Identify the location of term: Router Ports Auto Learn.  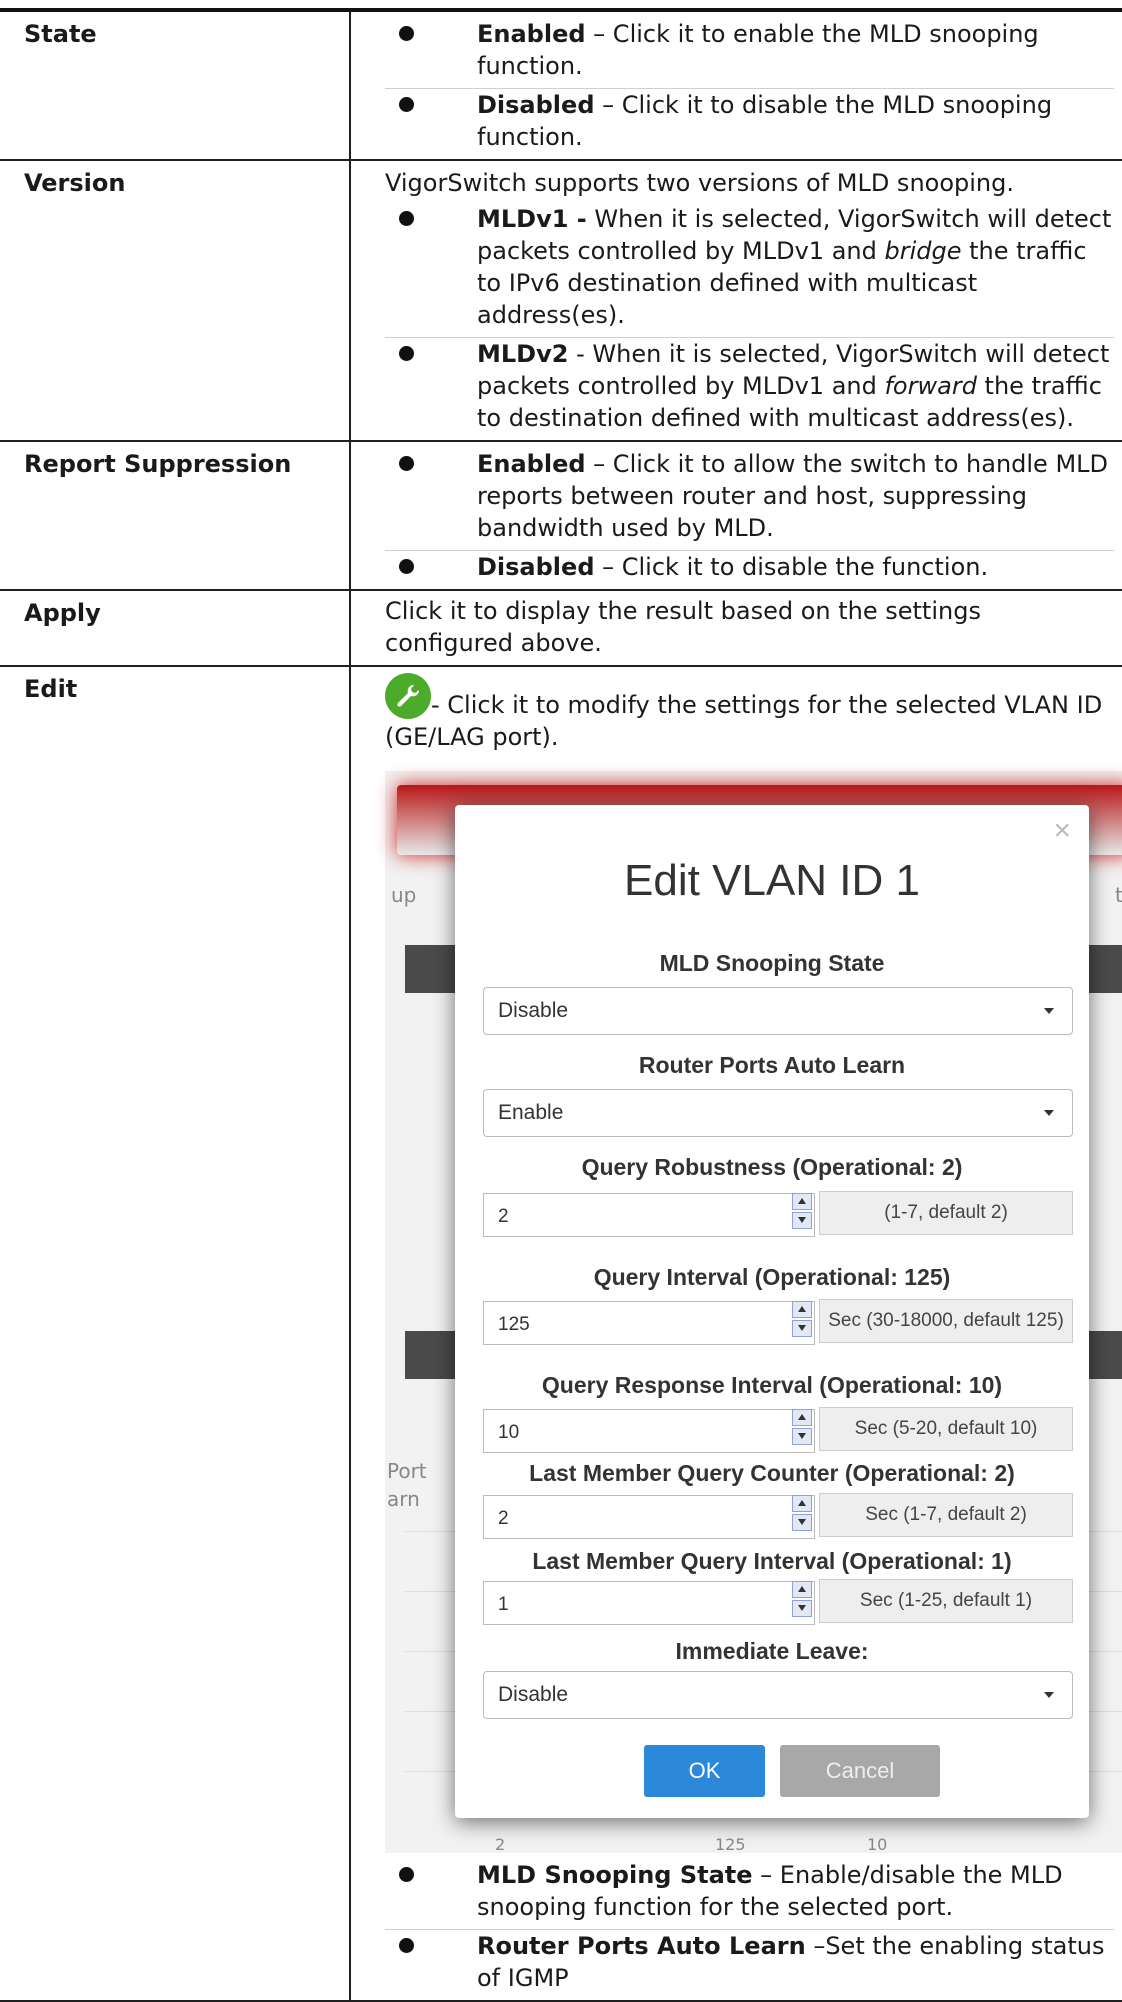
(641, 1946).